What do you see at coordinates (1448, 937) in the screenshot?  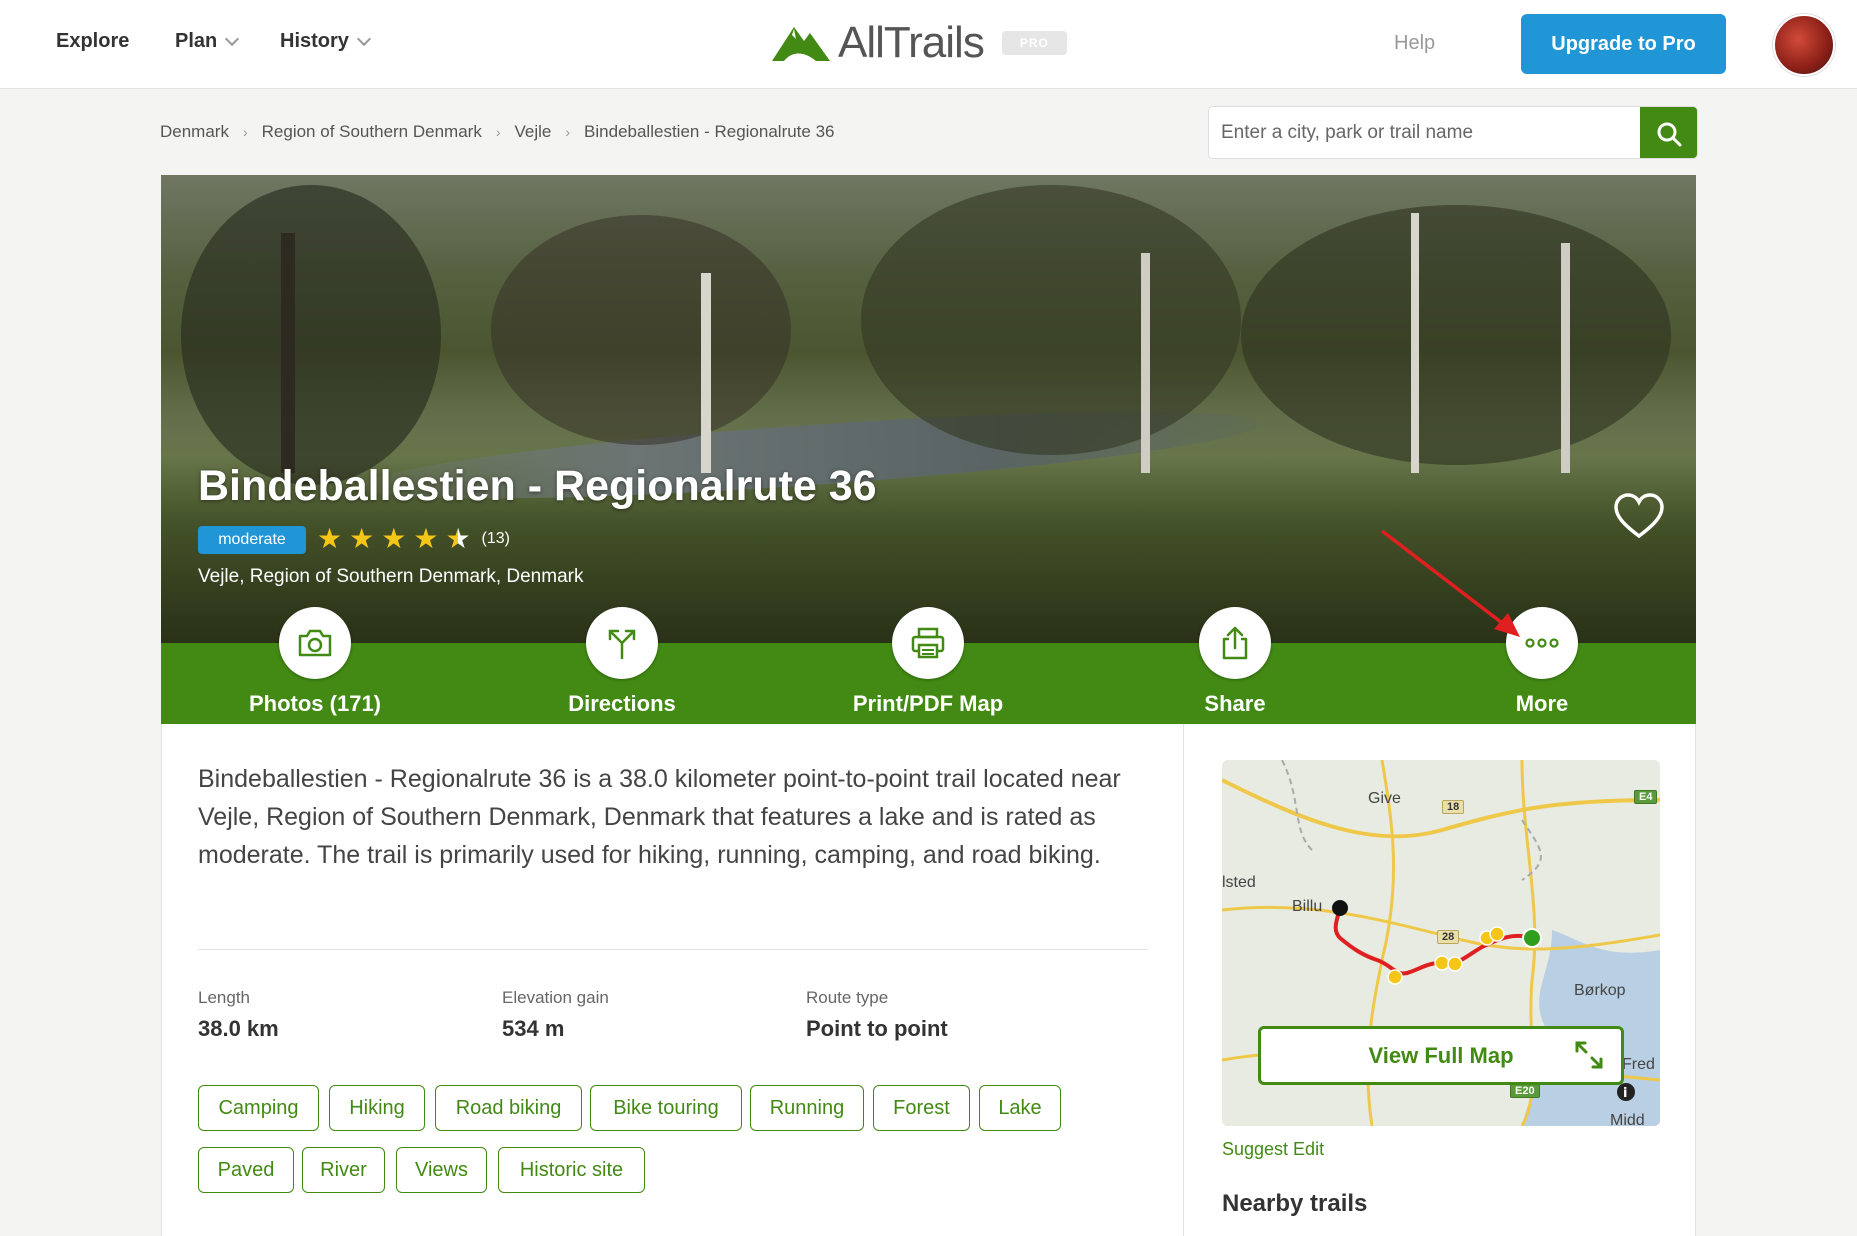 I see `road-badge-28: 28` at bounding box center [1448, 937].